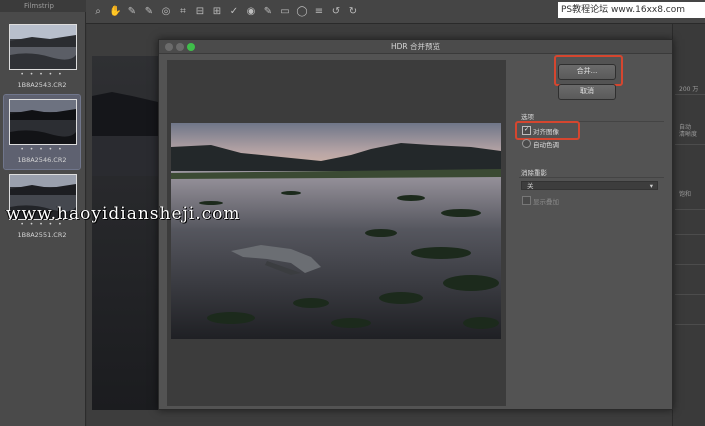 The height and width of the screenshot is (426, 705). What do you see at coordinates (336, 12) in the screenshot?
I see `rotate-left-icon: ↺` at bounding box center [336, 12].